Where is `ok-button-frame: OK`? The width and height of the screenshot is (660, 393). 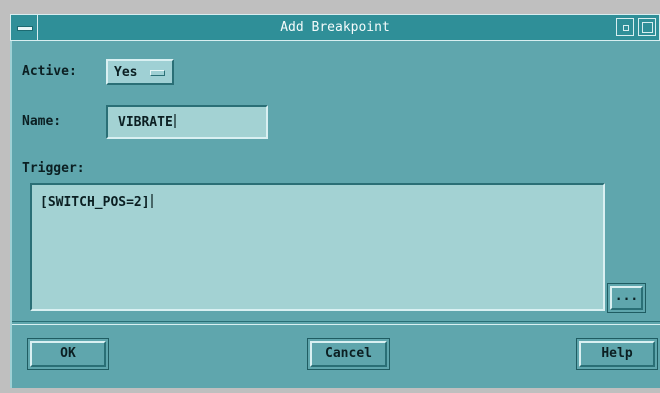
ok-button-frame: OK is located at coordinates (68, 354).